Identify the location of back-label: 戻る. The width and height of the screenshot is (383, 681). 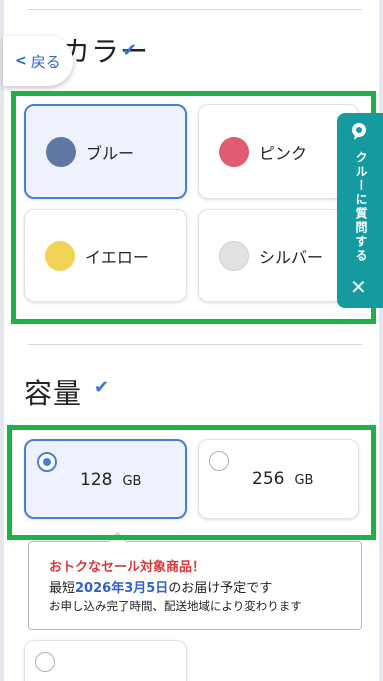
(45, 61).